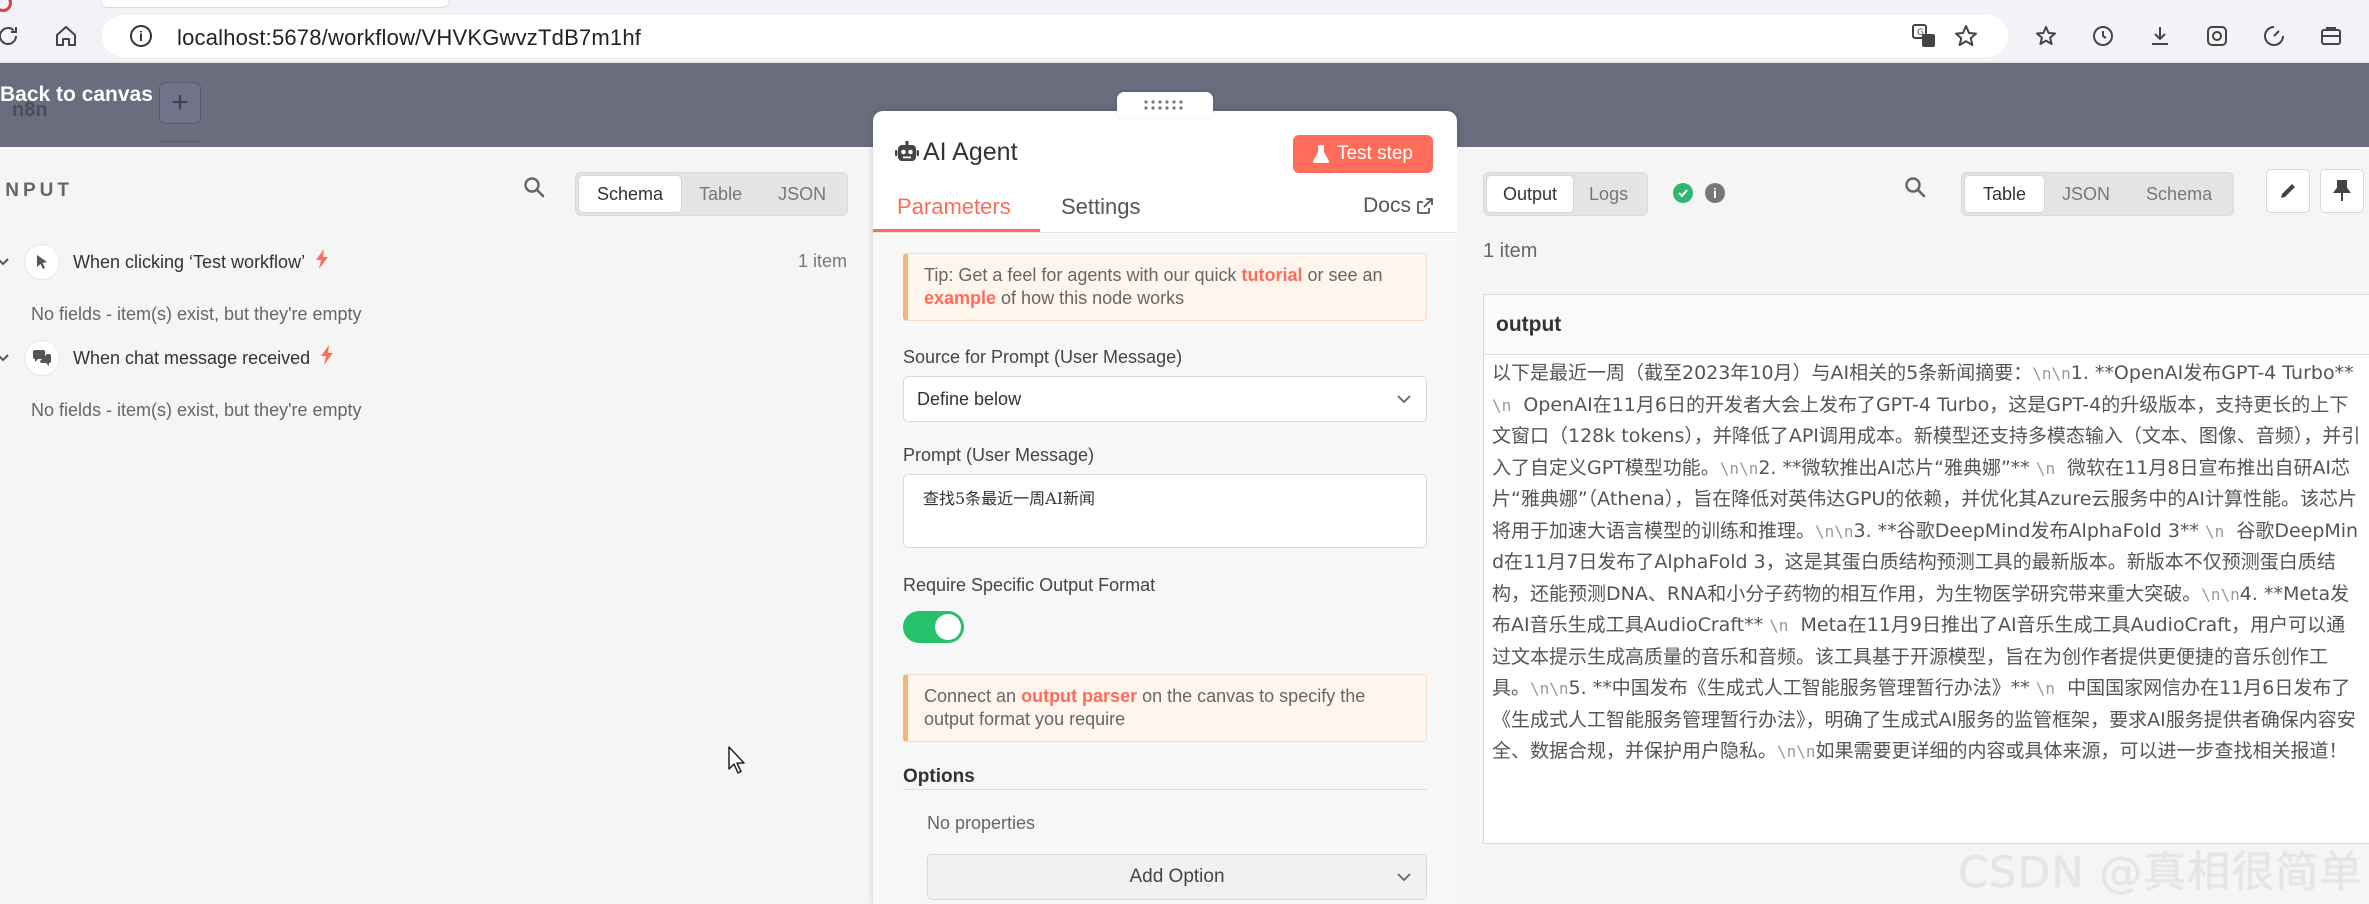 The width and height of the screenshot is (2369, 904). I want to click on pin-icon, so click(2342, 190).